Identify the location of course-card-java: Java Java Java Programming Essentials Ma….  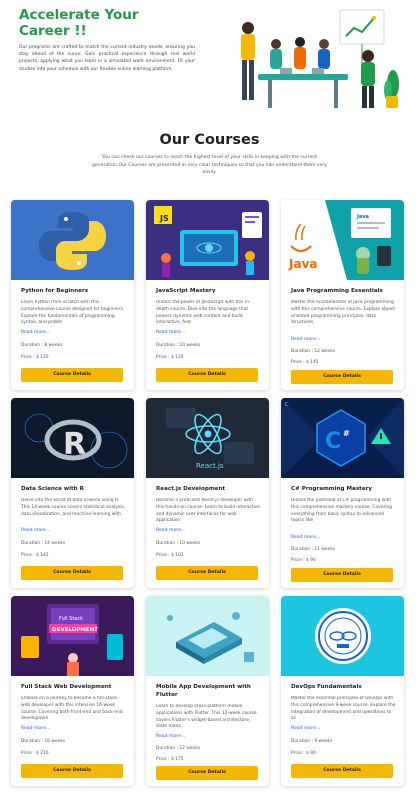
(342, 295).